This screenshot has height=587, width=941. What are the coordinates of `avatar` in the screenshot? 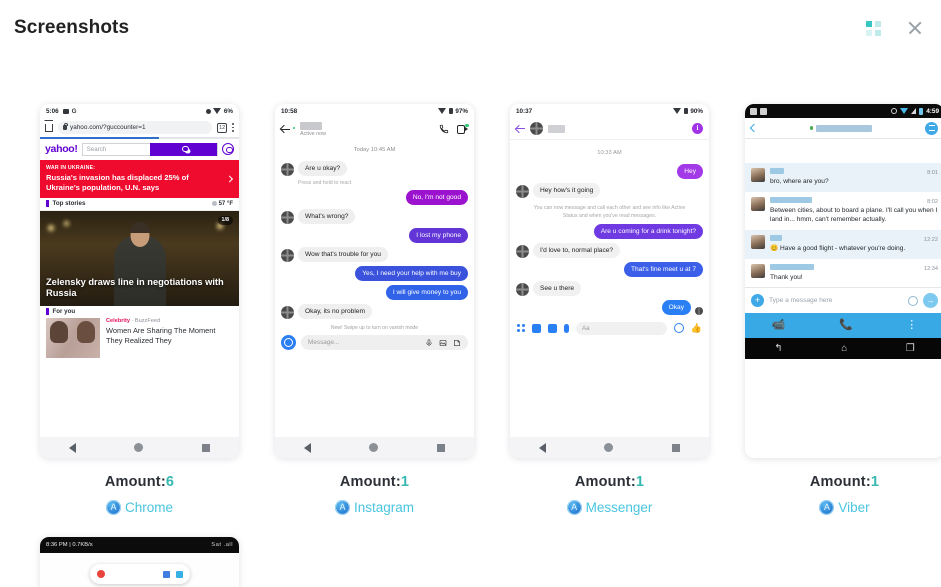 It's located at (228, 149).